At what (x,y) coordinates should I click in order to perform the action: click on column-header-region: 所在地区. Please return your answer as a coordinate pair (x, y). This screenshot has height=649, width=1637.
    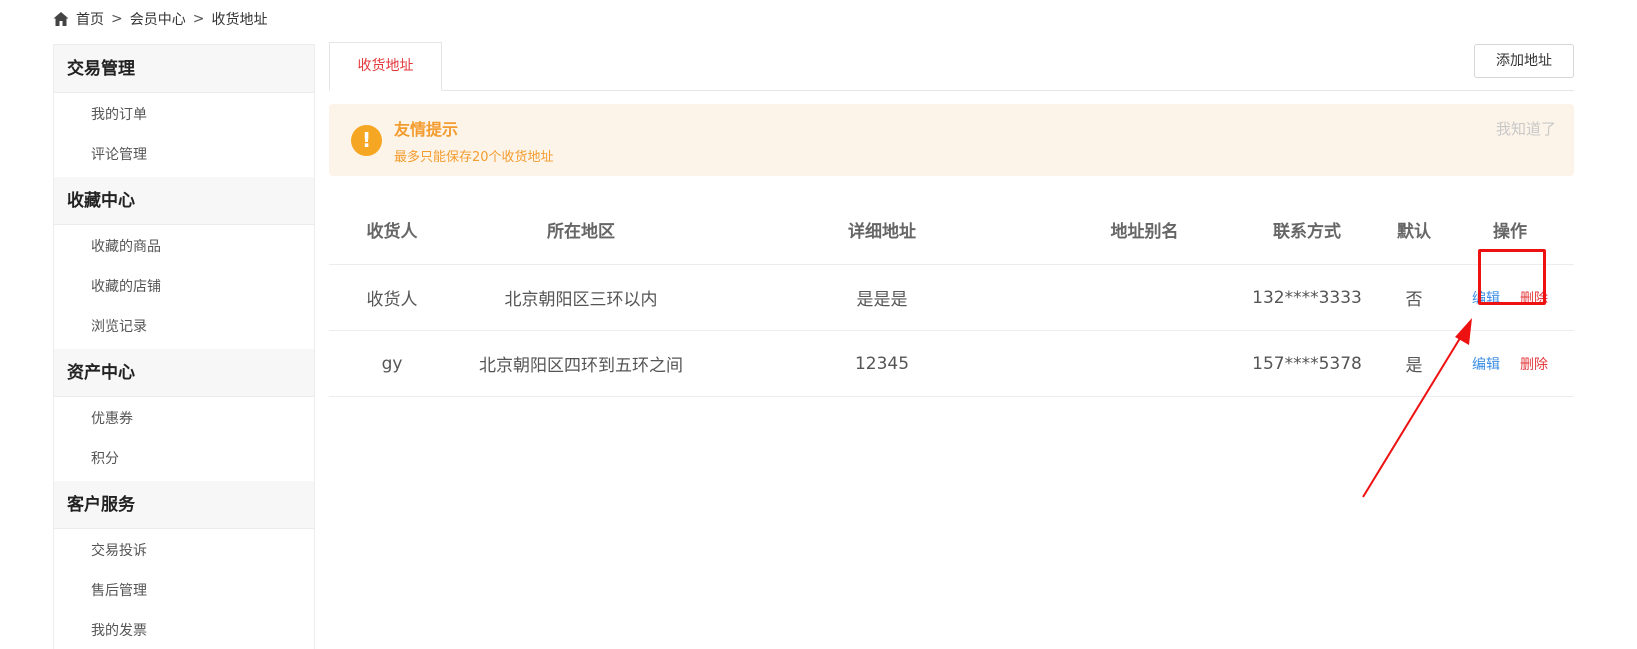
    Looking at the image, I should click on (581, 232).